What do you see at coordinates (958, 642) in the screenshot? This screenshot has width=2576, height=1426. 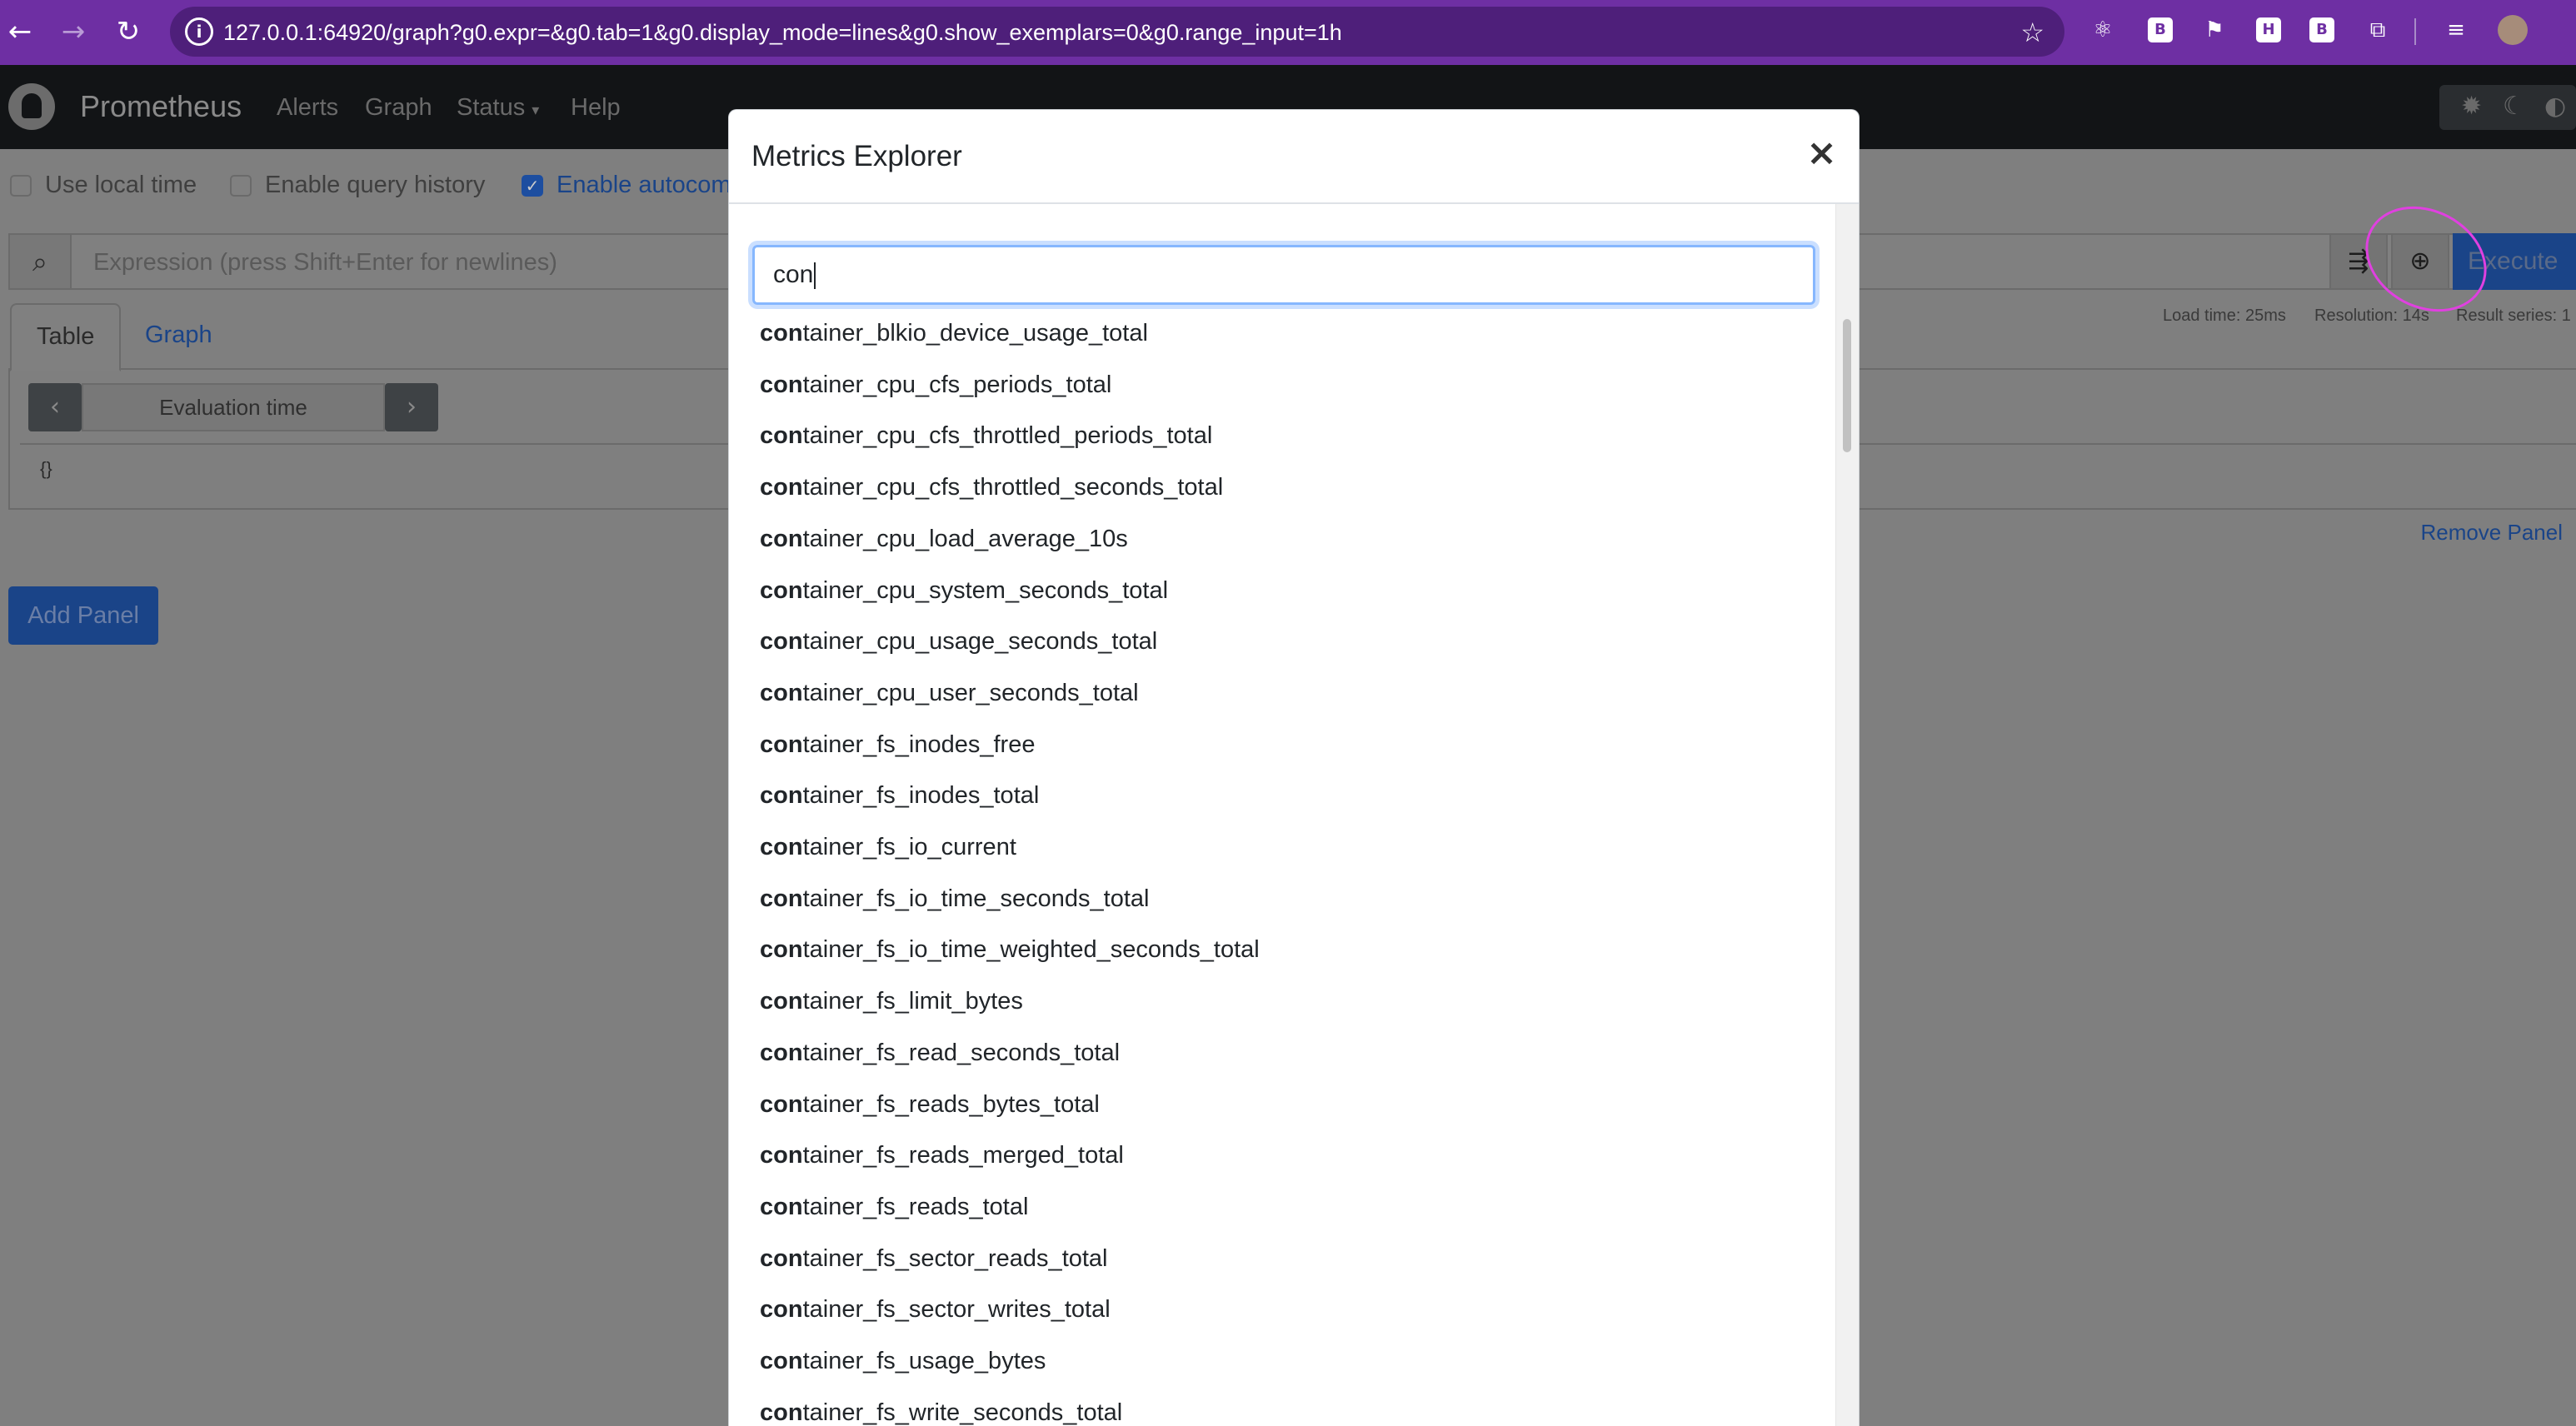 I see `metric-list-item: container_cpu_usage_seconds_total` at bounding box center [958, 642].